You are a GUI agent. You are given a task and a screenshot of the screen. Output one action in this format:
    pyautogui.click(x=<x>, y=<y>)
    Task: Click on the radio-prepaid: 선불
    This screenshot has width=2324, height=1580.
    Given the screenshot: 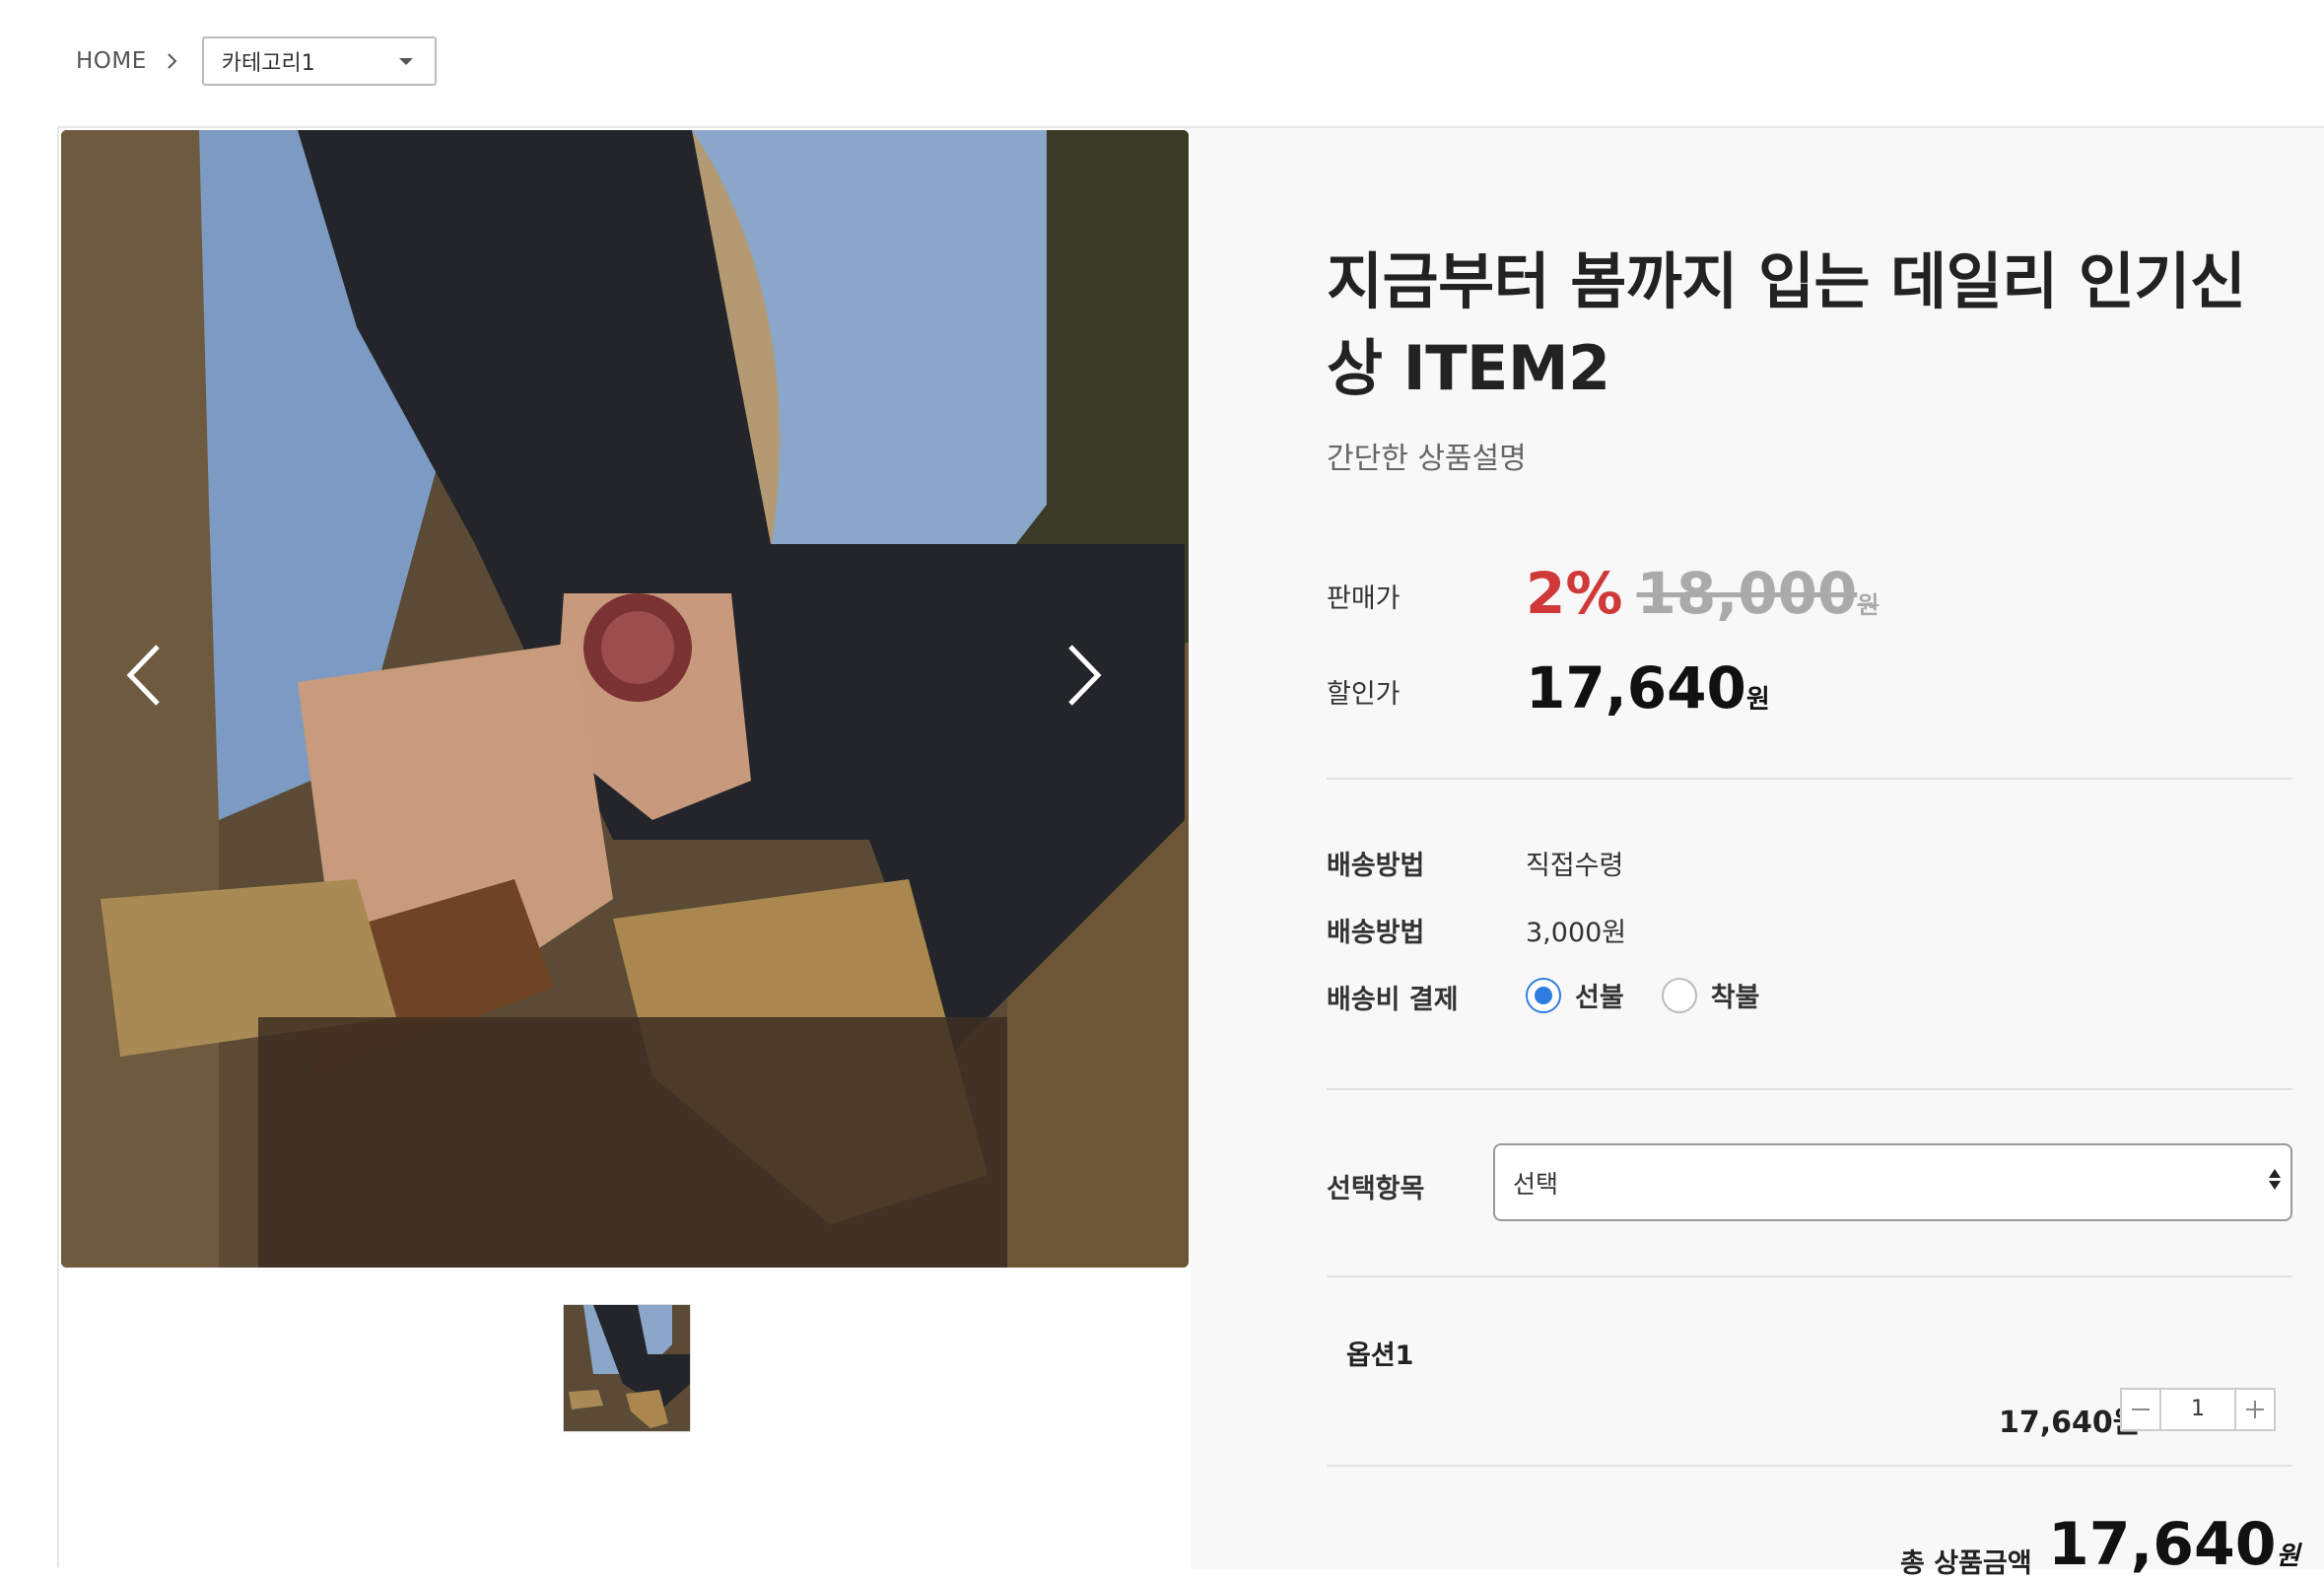 What is the action you would take?
    pyautogui.click(x=1575, y=995)
    